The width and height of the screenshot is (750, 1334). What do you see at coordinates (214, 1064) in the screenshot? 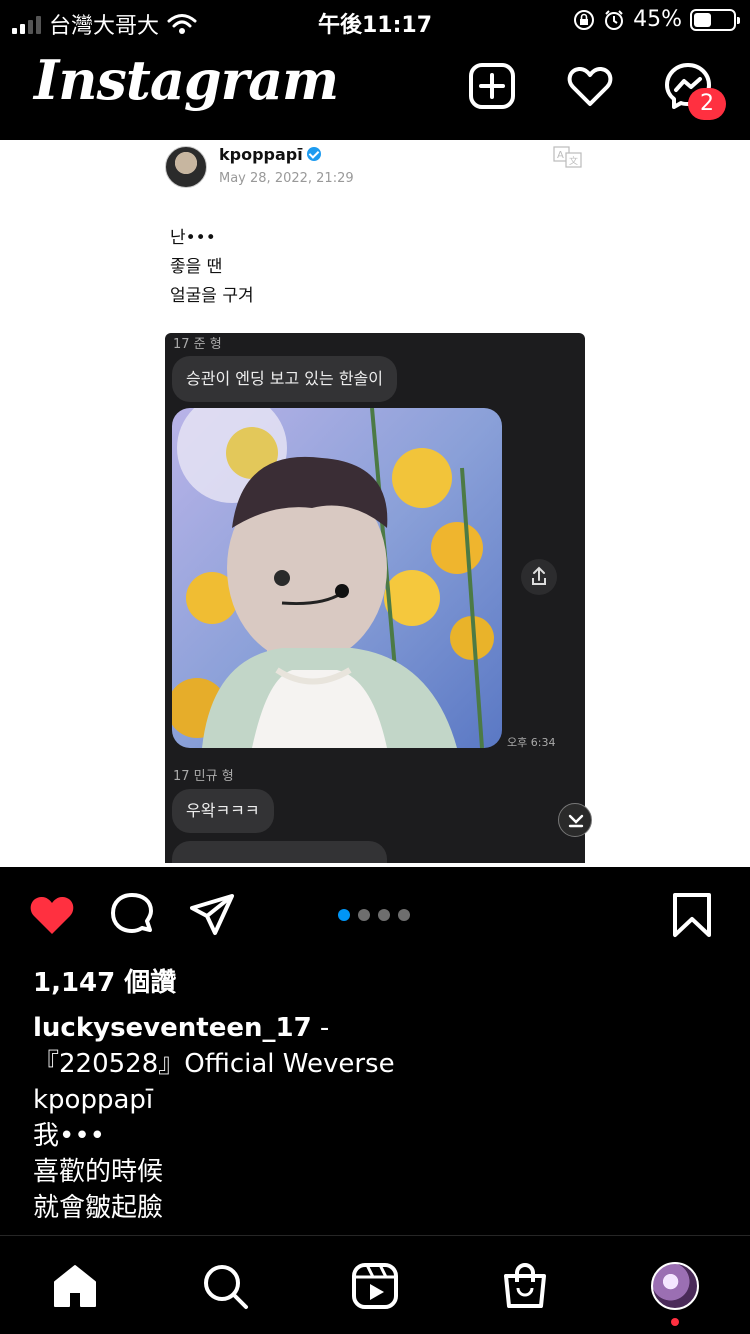
I see `caption-line: 『220528』Official Weverse` at bounding box center [214, 1064].